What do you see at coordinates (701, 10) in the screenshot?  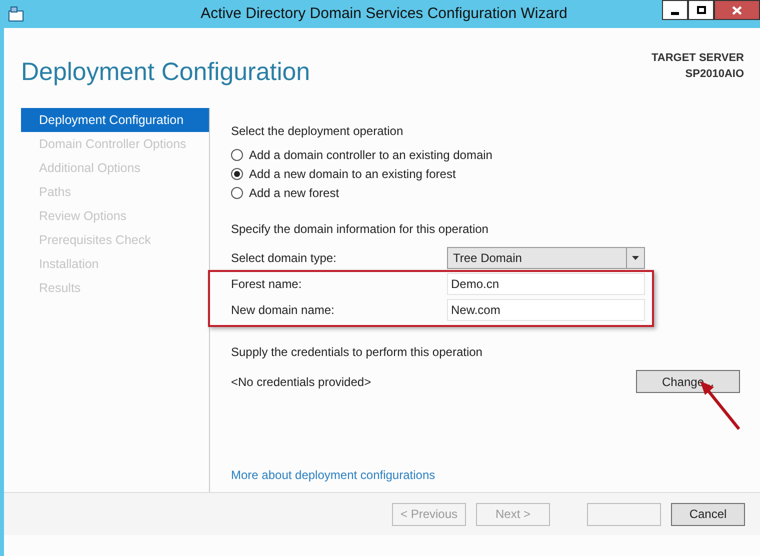 I see `maximize-button` at bounding box center [701, 10].